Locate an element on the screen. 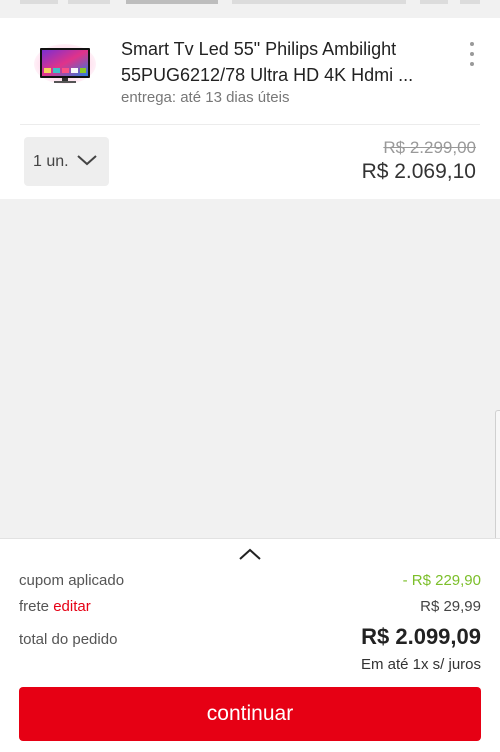  delivery-estimate: entrega: até 13 dias úteis is located at coordinates (205, 97).